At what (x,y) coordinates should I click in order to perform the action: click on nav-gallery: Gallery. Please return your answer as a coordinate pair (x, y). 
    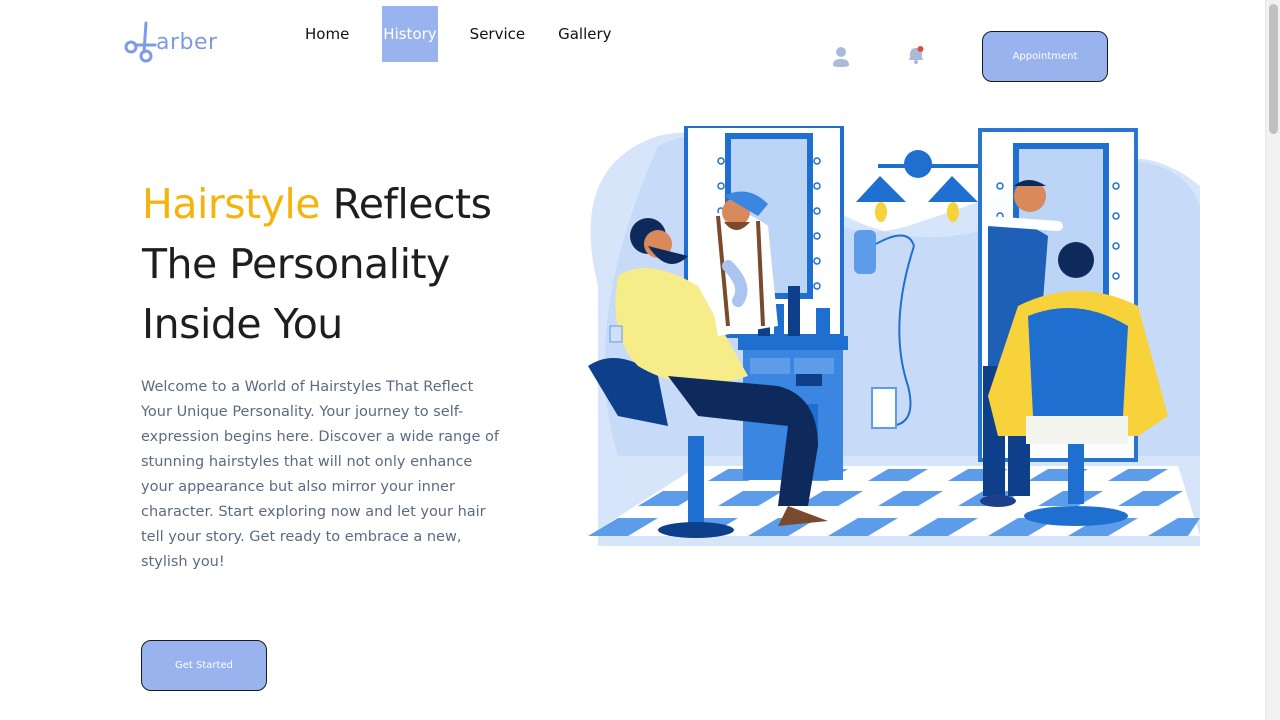
    Looking at the image, I should click on (584, 34).